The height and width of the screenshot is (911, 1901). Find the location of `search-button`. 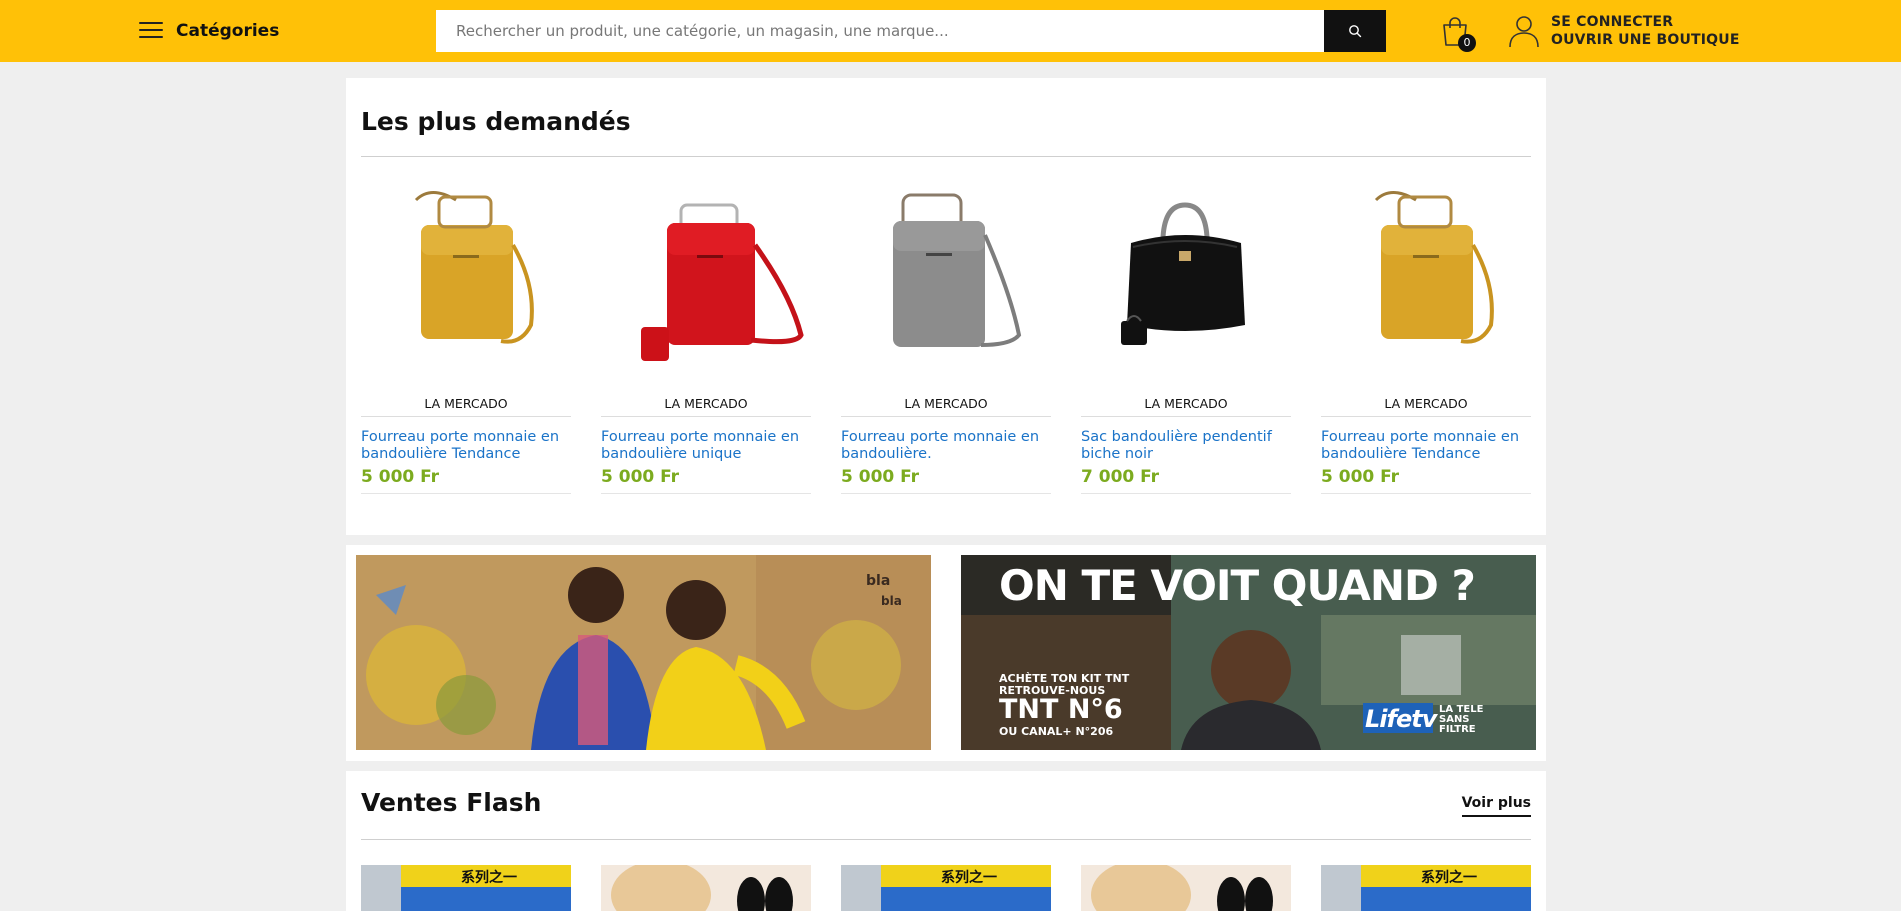

search-button is located at coordinates (1355, 31).